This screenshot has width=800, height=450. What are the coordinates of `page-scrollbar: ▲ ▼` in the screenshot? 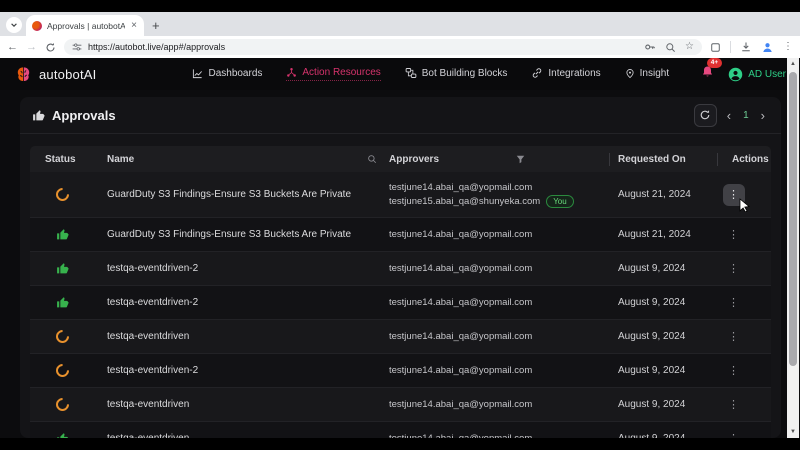 It's located at (793, 248).